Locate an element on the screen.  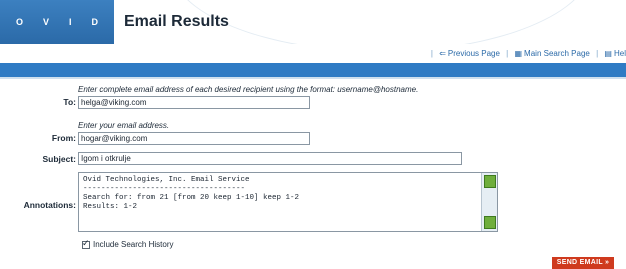
scroll-up-icon is located at coordinates (490, 181).